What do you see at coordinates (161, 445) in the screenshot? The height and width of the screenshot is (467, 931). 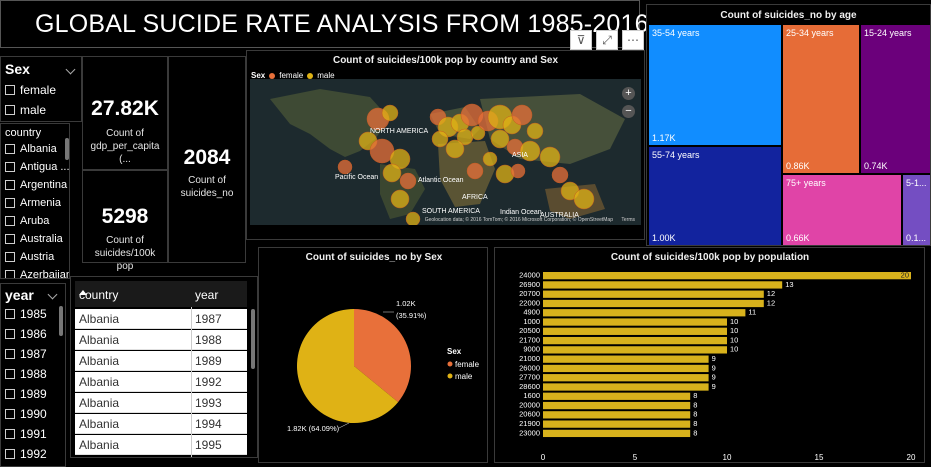 I see `table-row: Albania 1995` at bounding box center [161, 445].